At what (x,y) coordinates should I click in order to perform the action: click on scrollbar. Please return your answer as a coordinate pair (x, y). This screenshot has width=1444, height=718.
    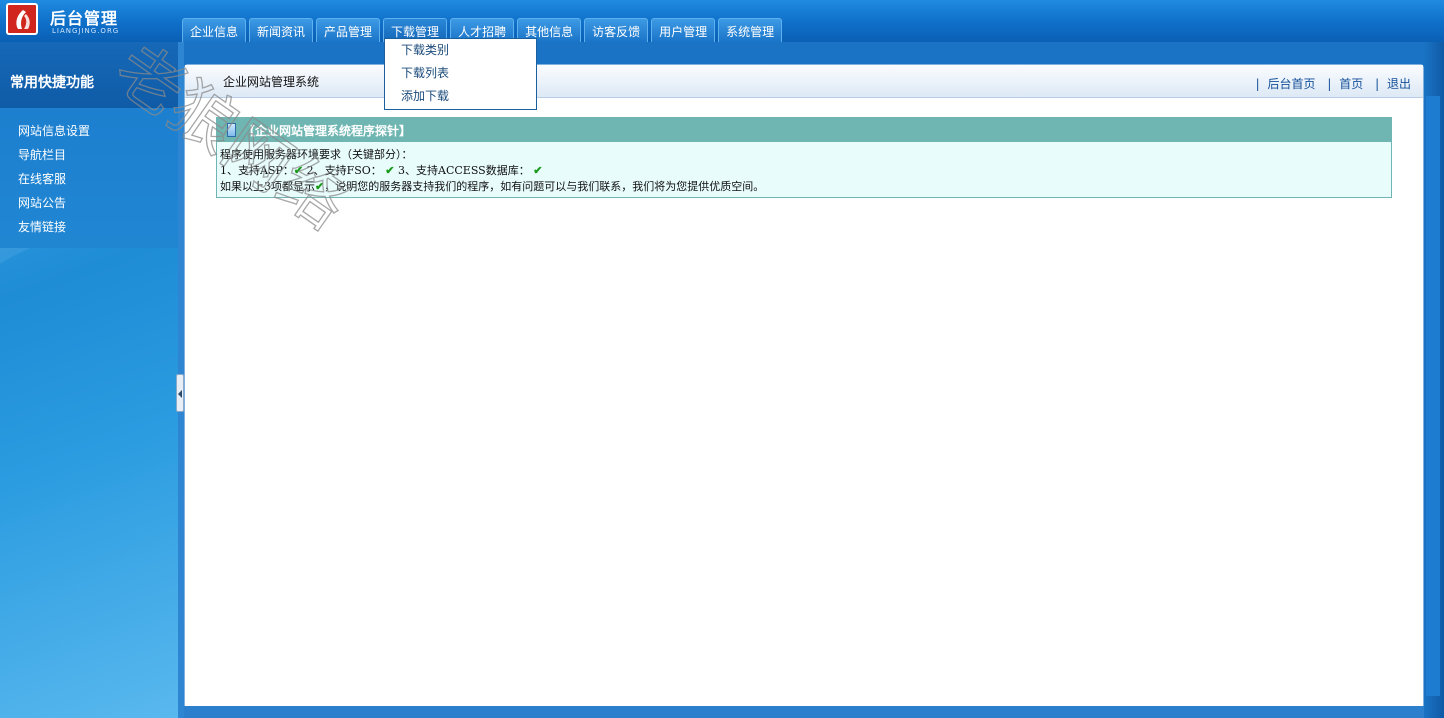
    Looking at the image, I should click on (1433, 396).